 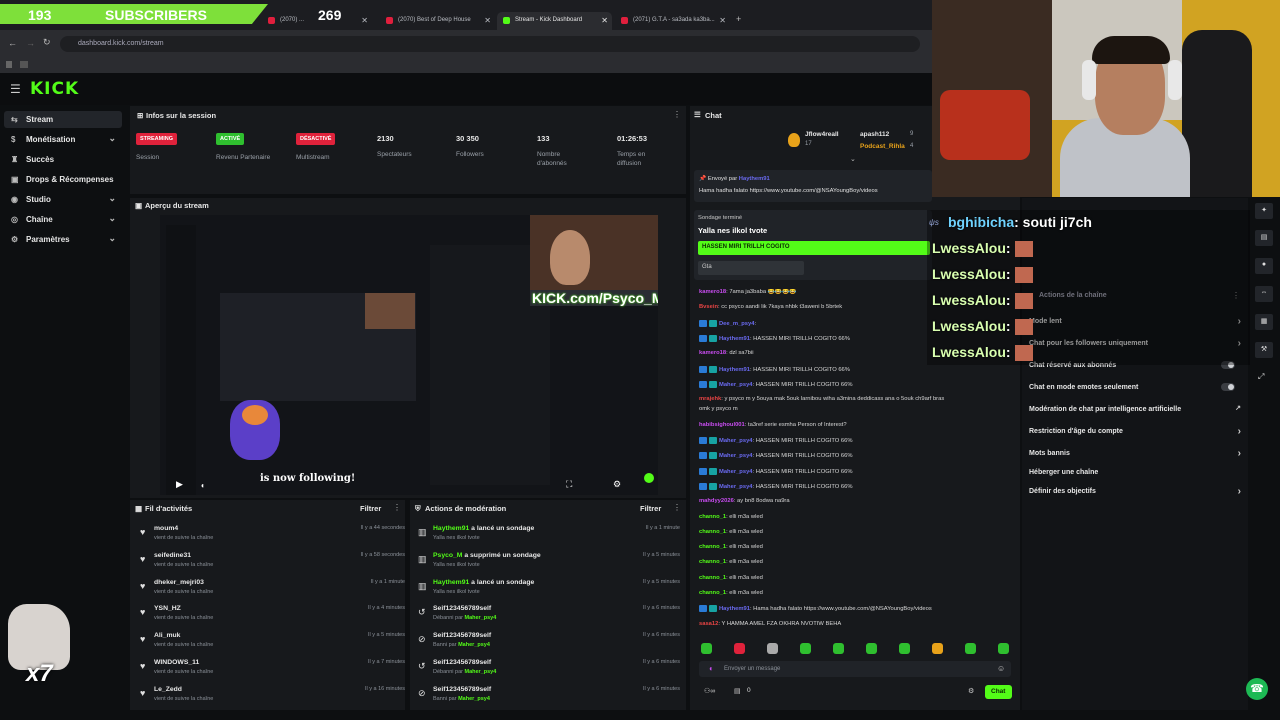 What do you see at coordinates (63, 219) in the screenshot?
I see `sidebar-item-chaine: ◎ Chaîne ⌄` at bounding box center [63, 219].